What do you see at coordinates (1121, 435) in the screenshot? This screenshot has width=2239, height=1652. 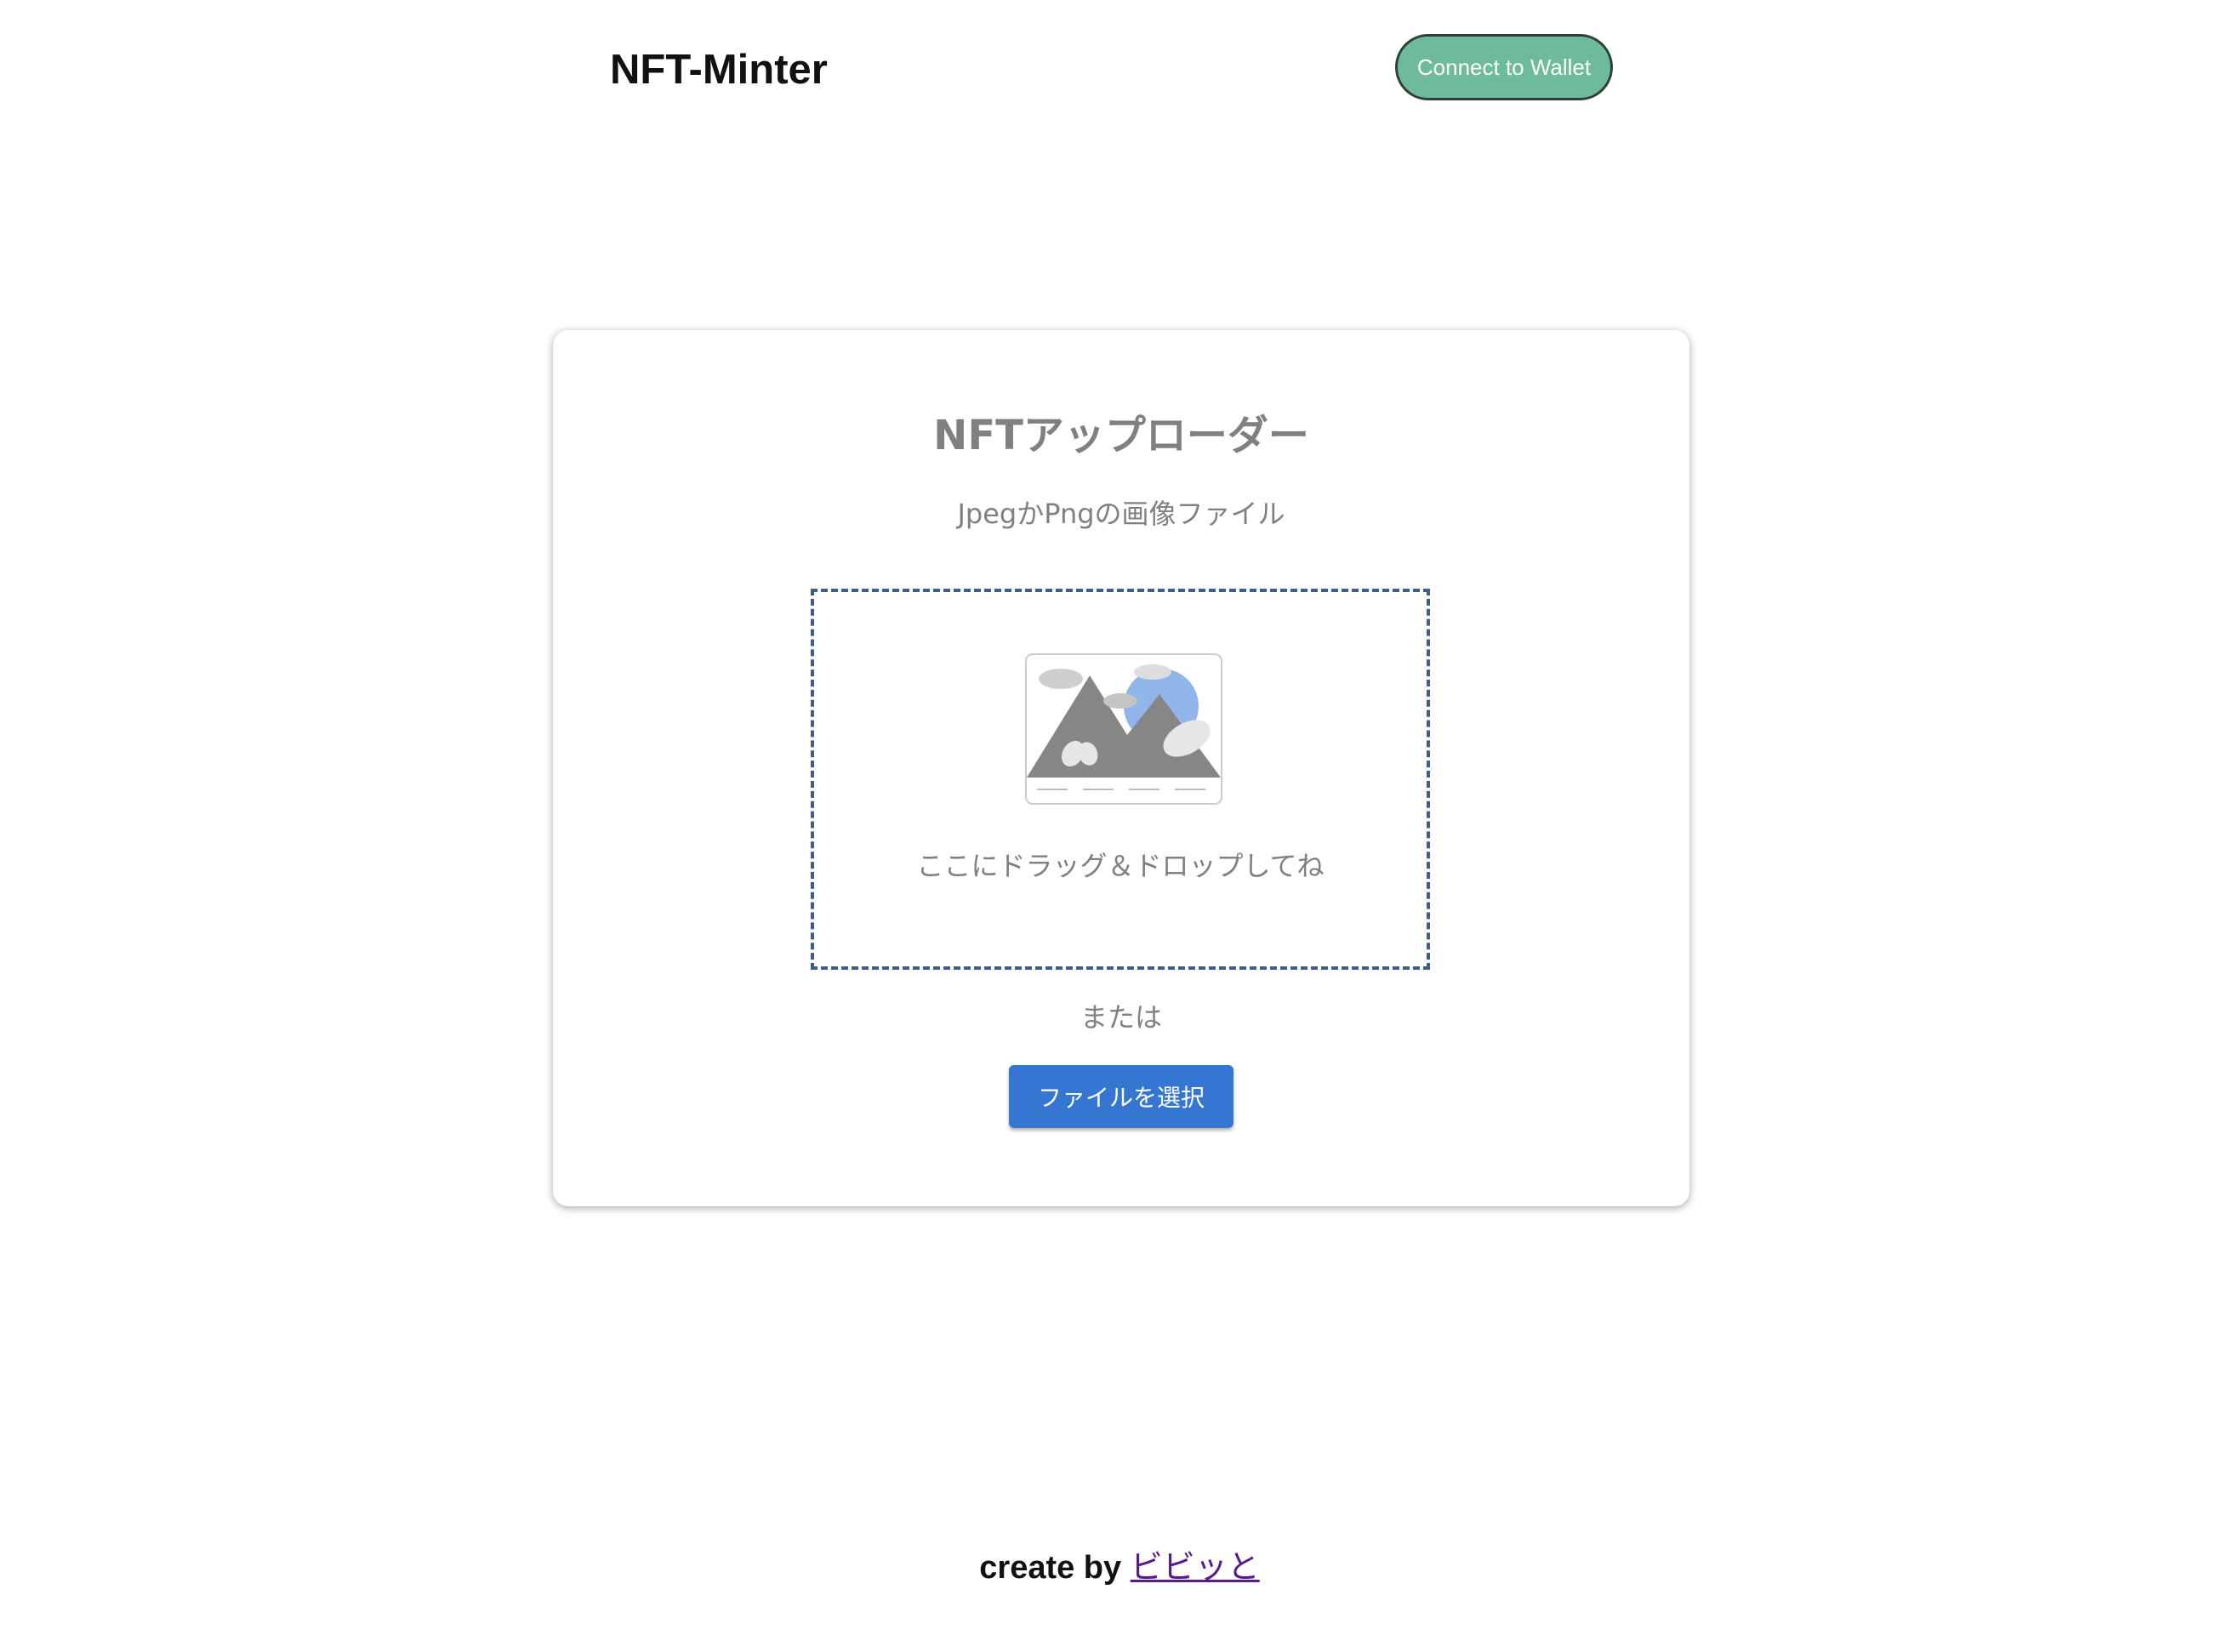 I see `uploader-title: NFTアップローダー` at bounding box center [1121, 435].